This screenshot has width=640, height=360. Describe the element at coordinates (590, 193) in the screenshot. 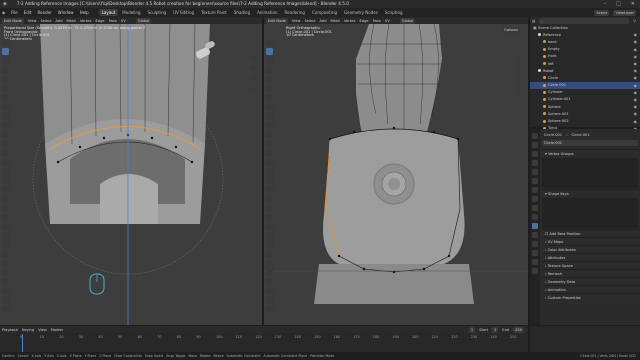

I see `section-shape-keys: ▾ Shape Keys` at that location.